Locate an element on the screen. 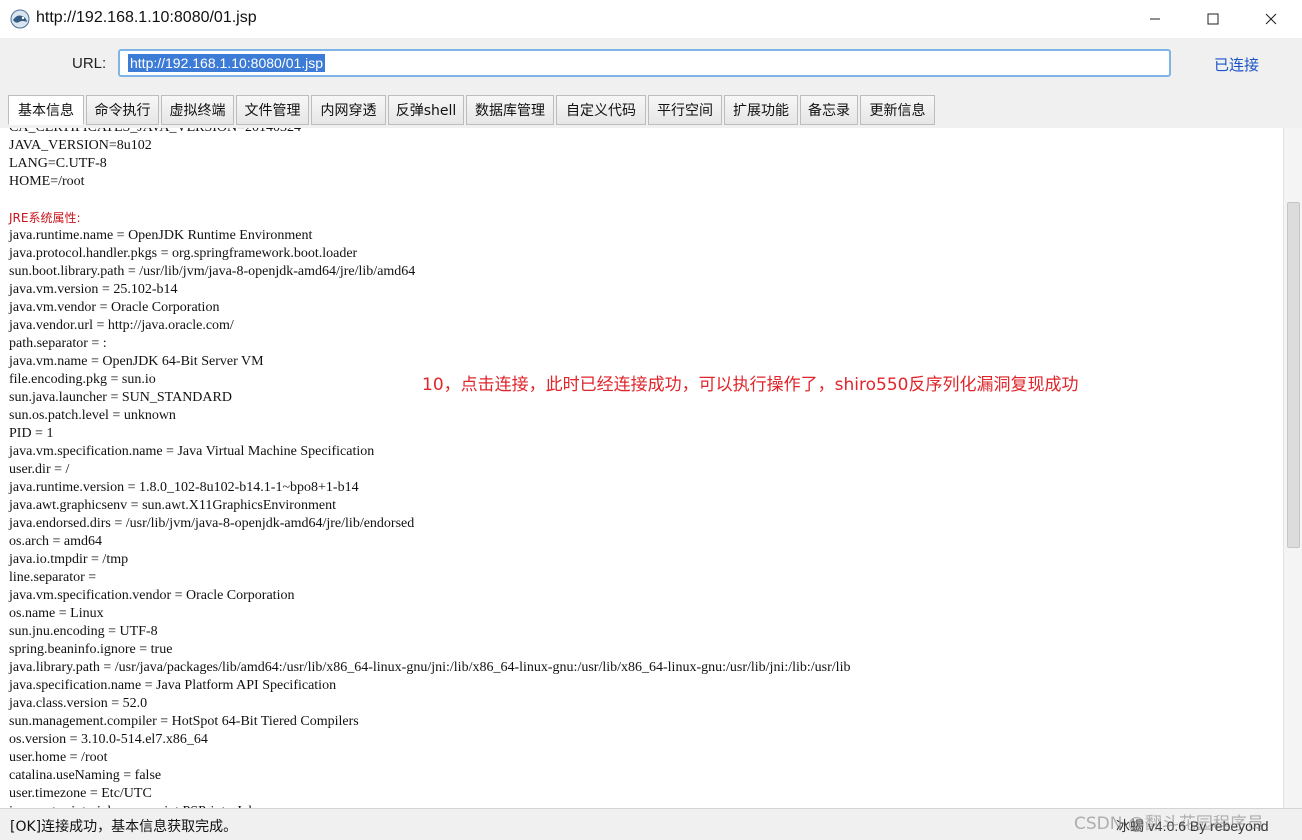 This screenshot has width=1302, height=840. info-line: HOME=/root is located at coordinates (47, 181).